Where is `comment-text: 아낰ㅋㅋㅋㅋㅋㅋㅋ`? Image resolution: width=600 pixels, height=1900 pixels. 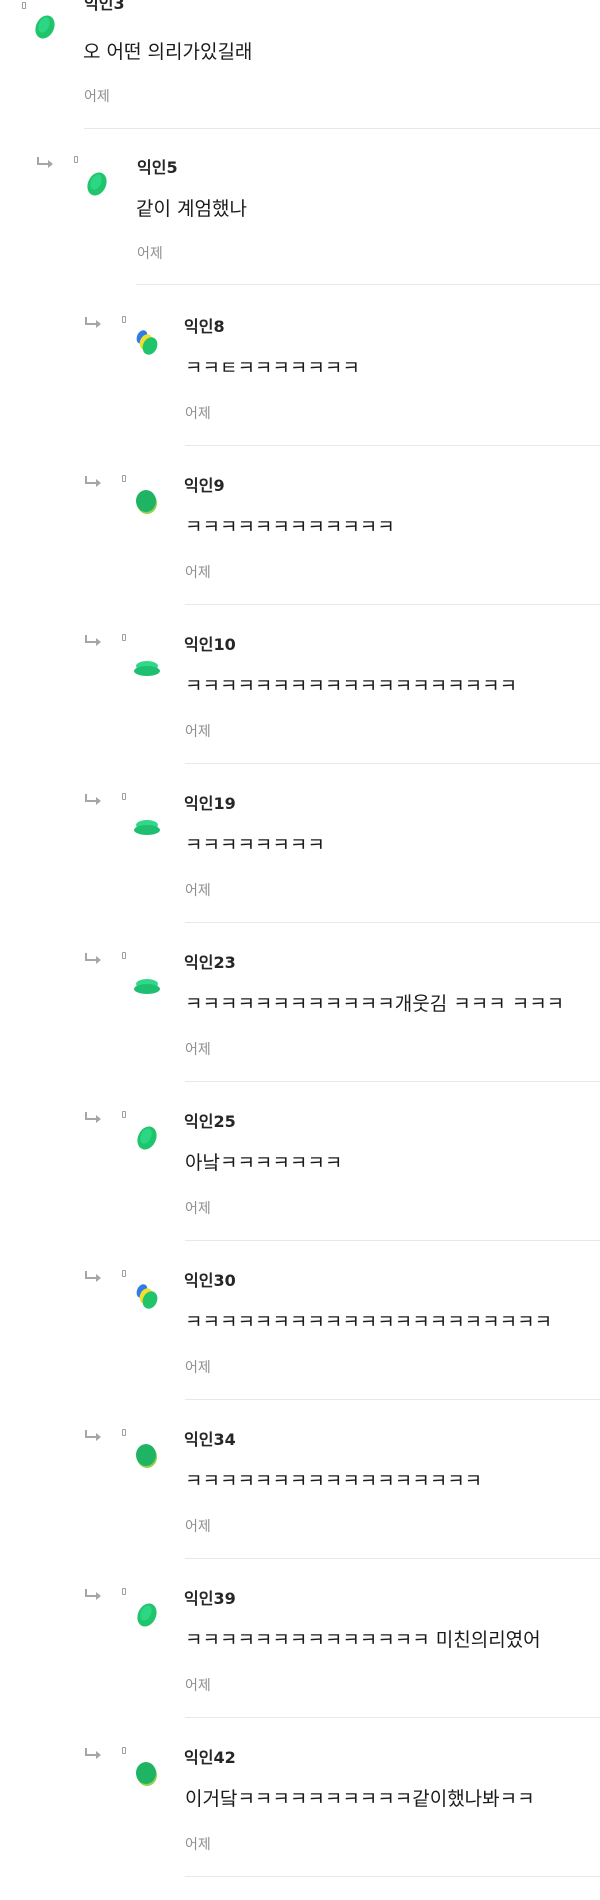
comment-text: 아낰ㅋㅋㅋㅋㅋㅋㅋ is located at coordinates (264, 1163).